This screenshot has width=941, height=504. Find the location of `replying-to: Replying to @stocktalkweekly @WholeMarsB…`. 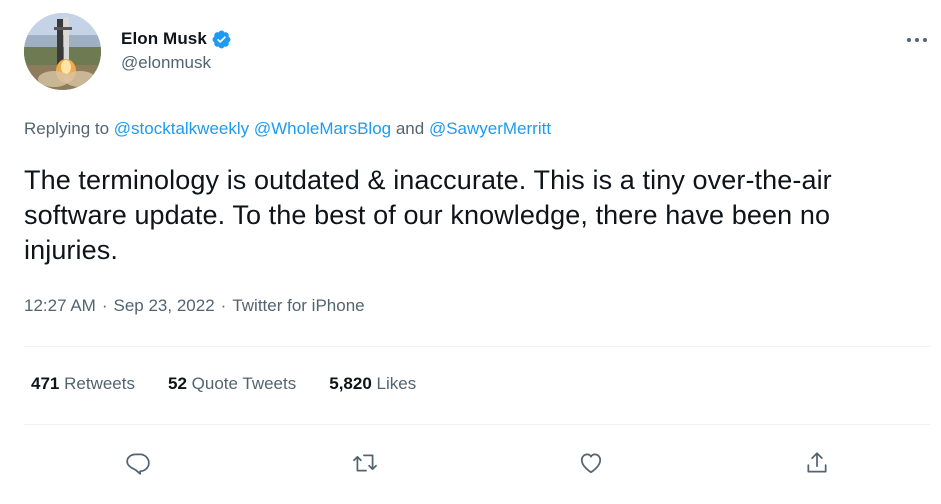

replying-to: Replying to @stocktalkweekly @WholeMarsB… is located at coordinates (287, 129).